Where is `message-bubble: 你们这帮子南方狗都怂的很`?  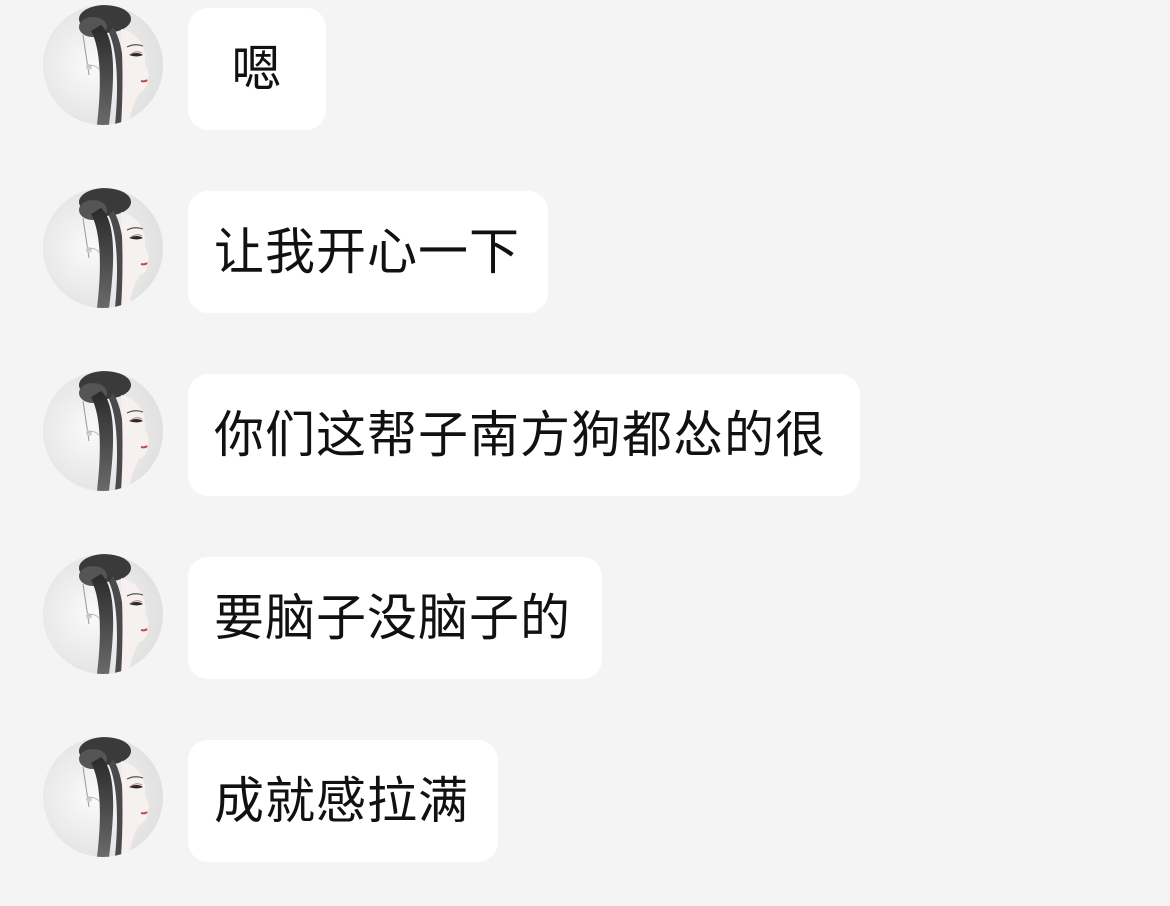 message-bubble: 你们这帮子南方狗都怂的很 is located at coordinates (524, 435).